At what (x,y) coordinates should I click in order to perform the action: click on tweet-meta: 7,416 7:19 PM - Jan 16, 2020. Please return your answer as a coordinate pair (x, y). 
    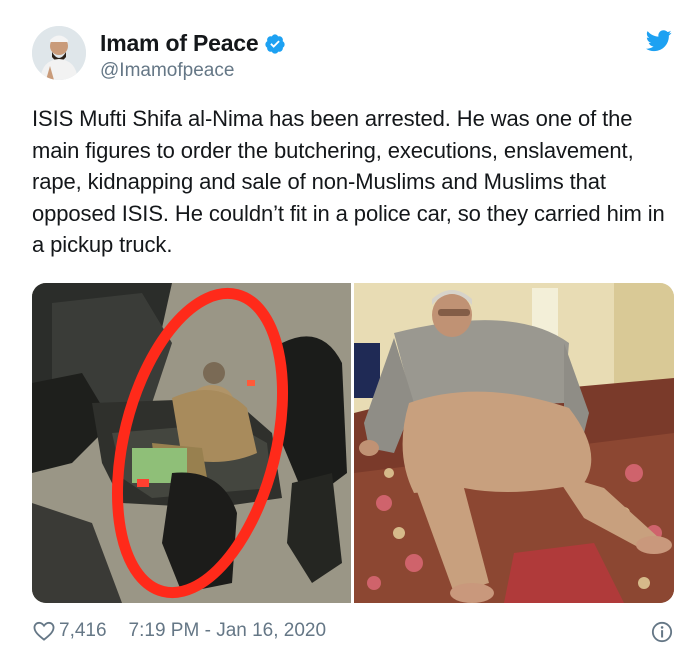
    Looking at the image, I should click on (179, 631).